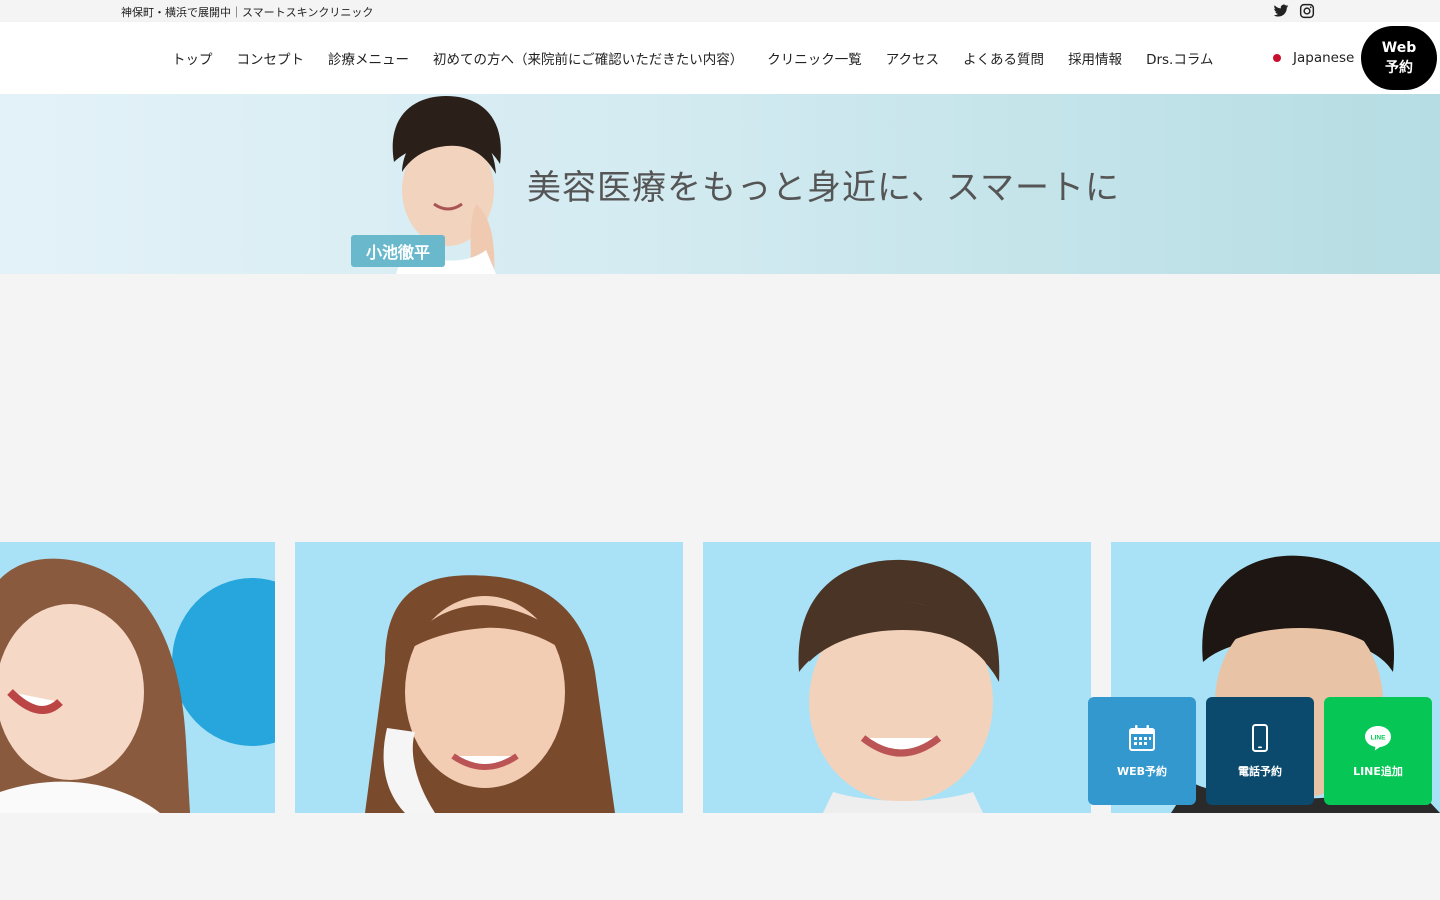  Describe the element at coordinates (823, 188) in the screenshot. I see `banner-headline: 美容医療をもっと身近に、スマートに` at that location.